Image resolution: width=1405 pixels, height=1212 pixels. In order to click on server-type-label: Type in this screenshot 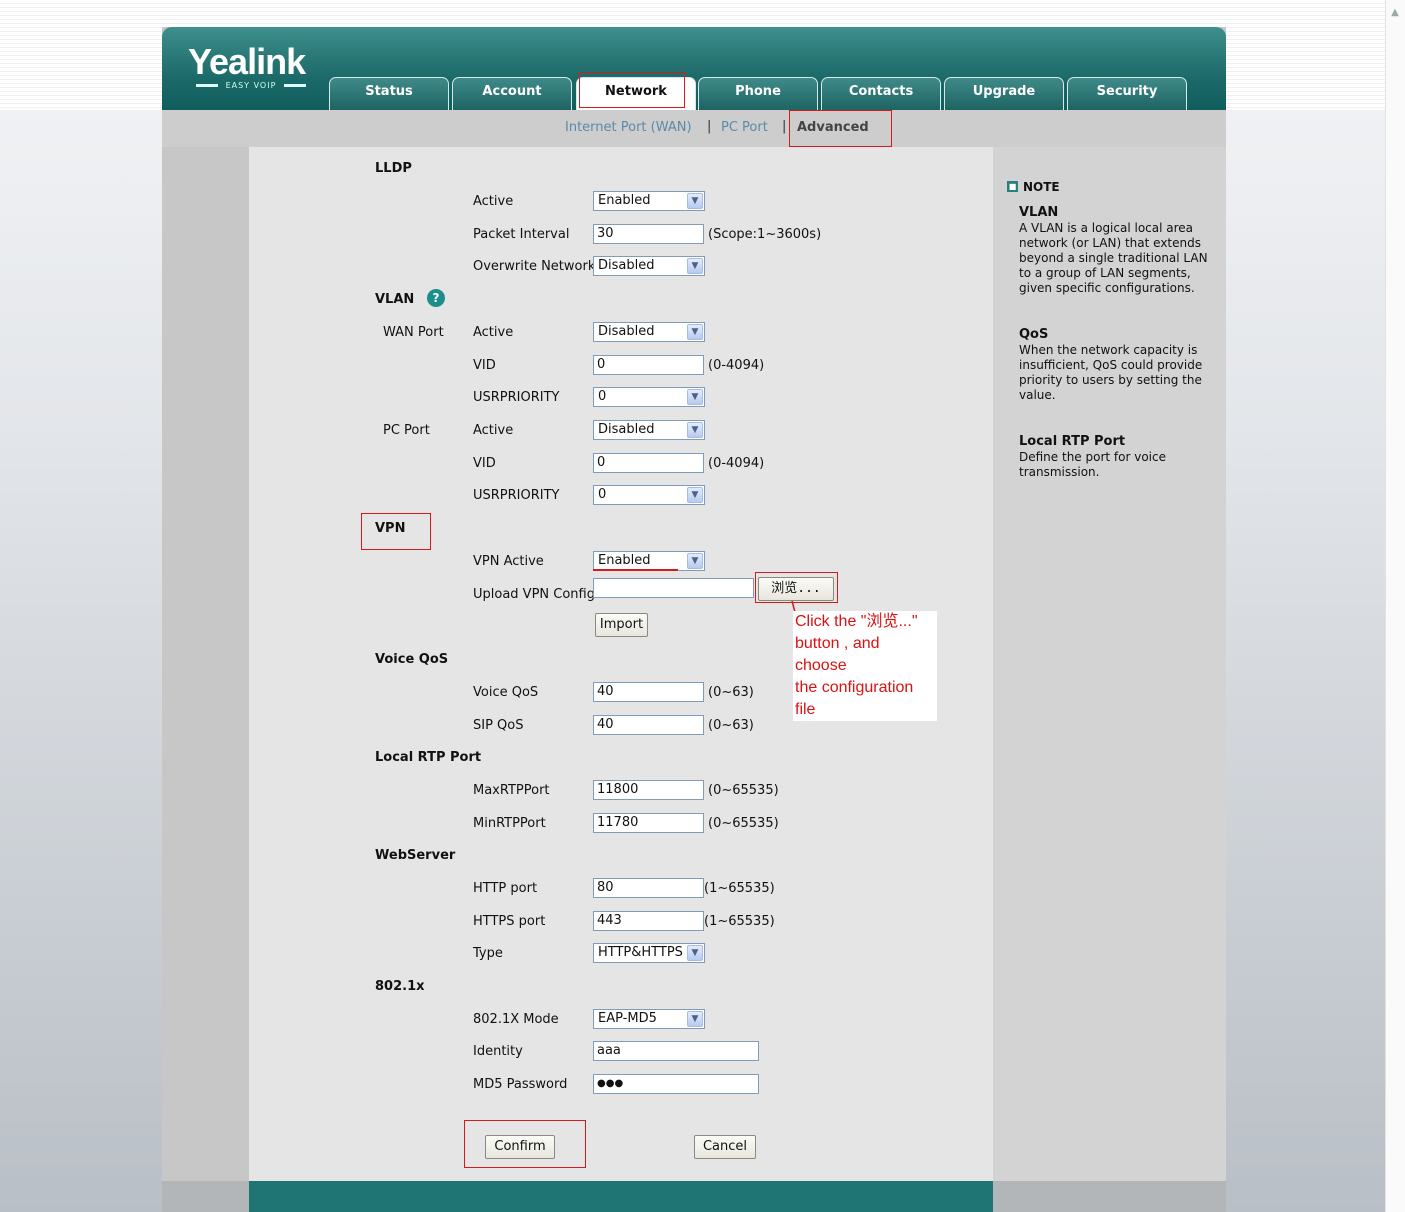, I will do `click(488, 953)`.